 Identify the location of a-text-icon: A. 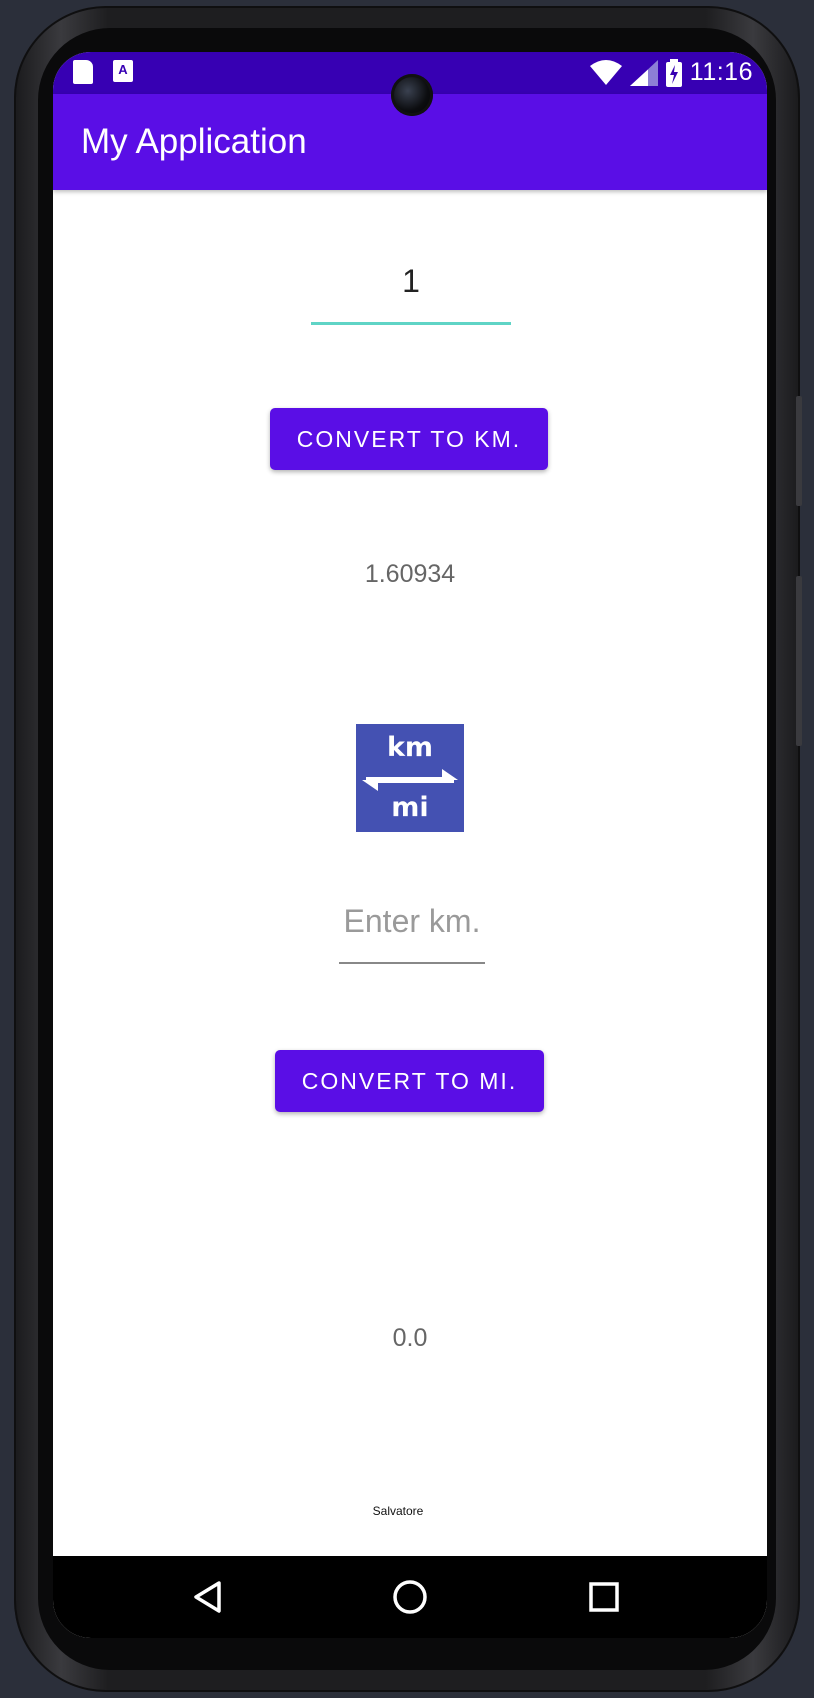
(123, 71).